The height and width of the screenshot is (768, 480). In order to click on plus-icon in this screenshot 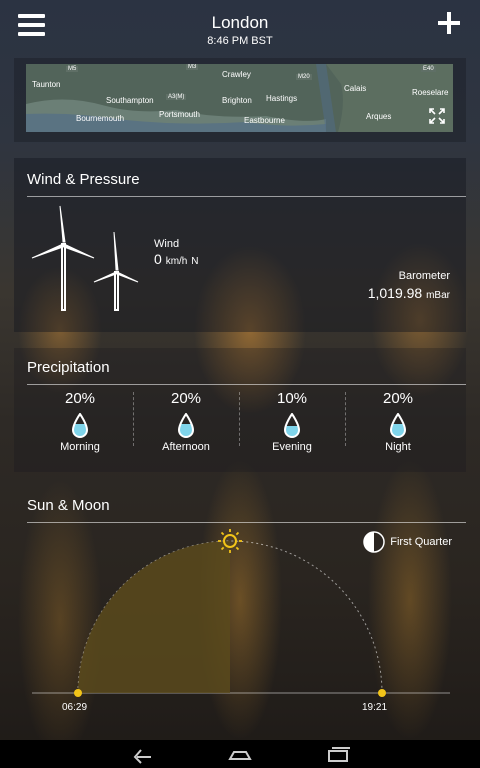, I will do `click(449, 23)`.